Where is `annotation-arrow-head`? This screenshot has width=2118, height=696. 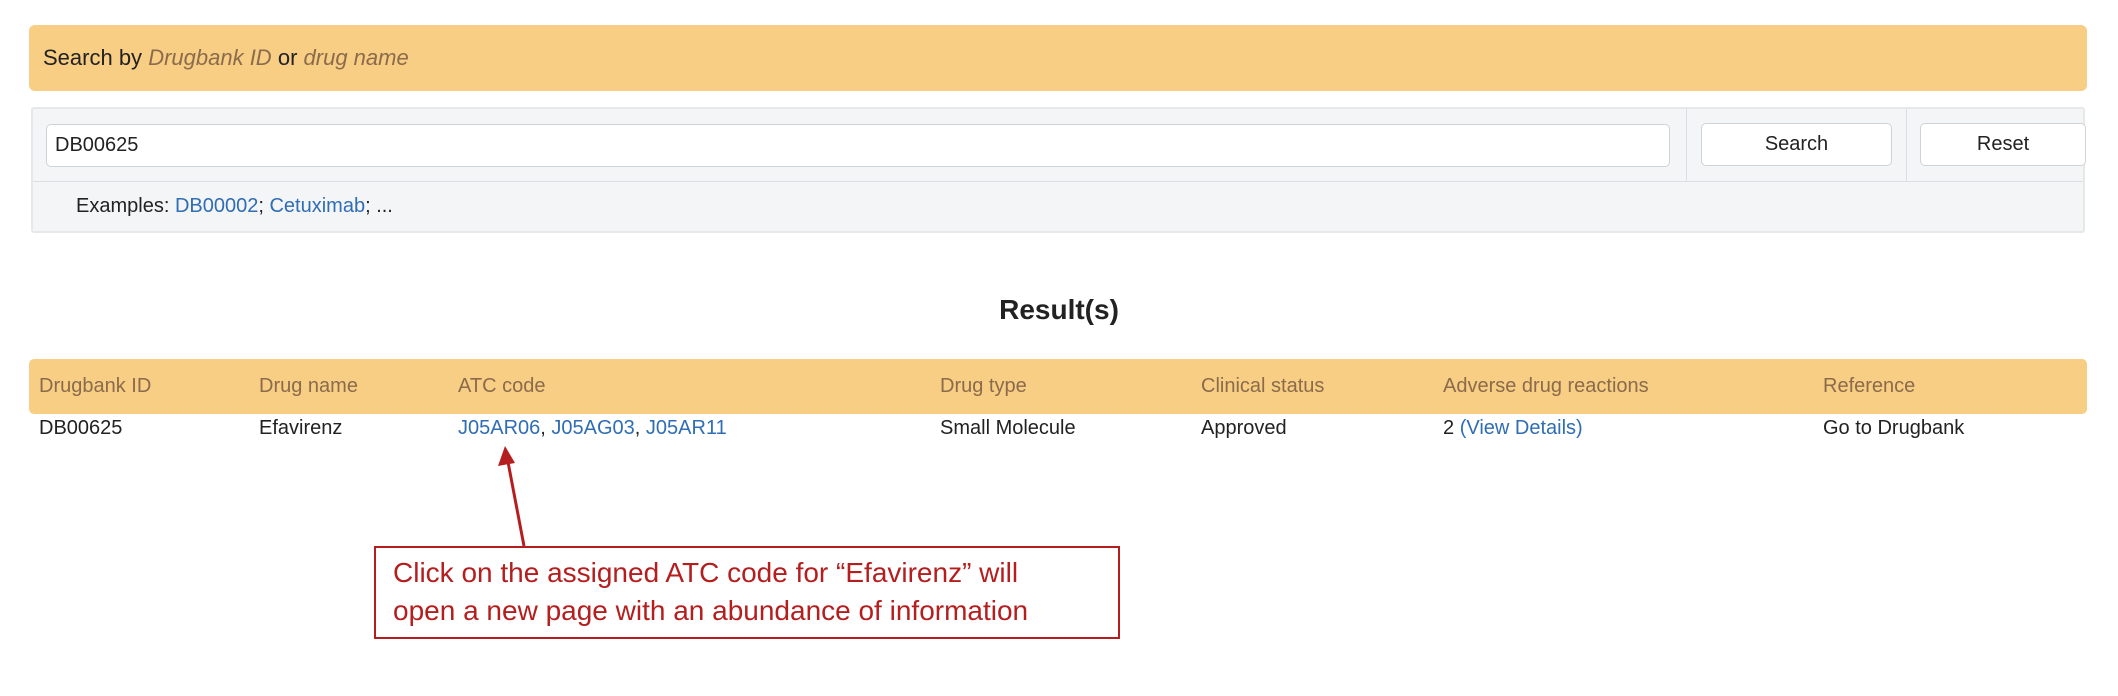 annotation-arrow-head is located at coordinates (506, 456).